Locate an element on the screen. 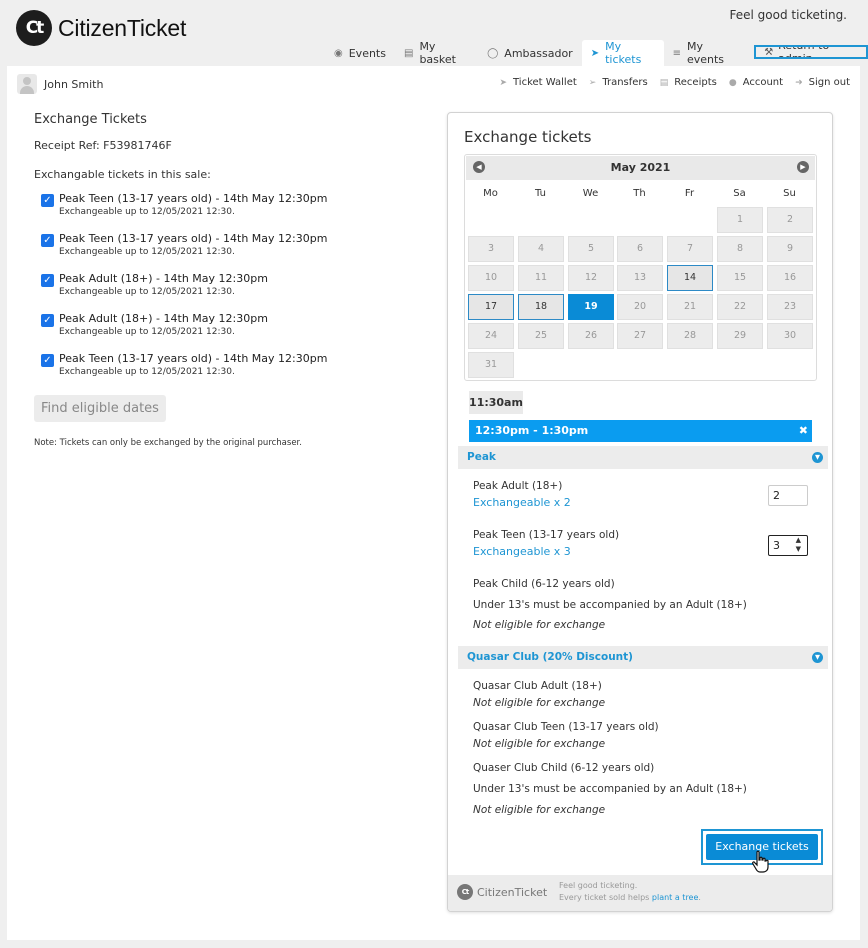 This screenshot has height=948, width=868. peak-teen-label: Peak Teen (13-17 years old) is located at coordinates (546, 535).